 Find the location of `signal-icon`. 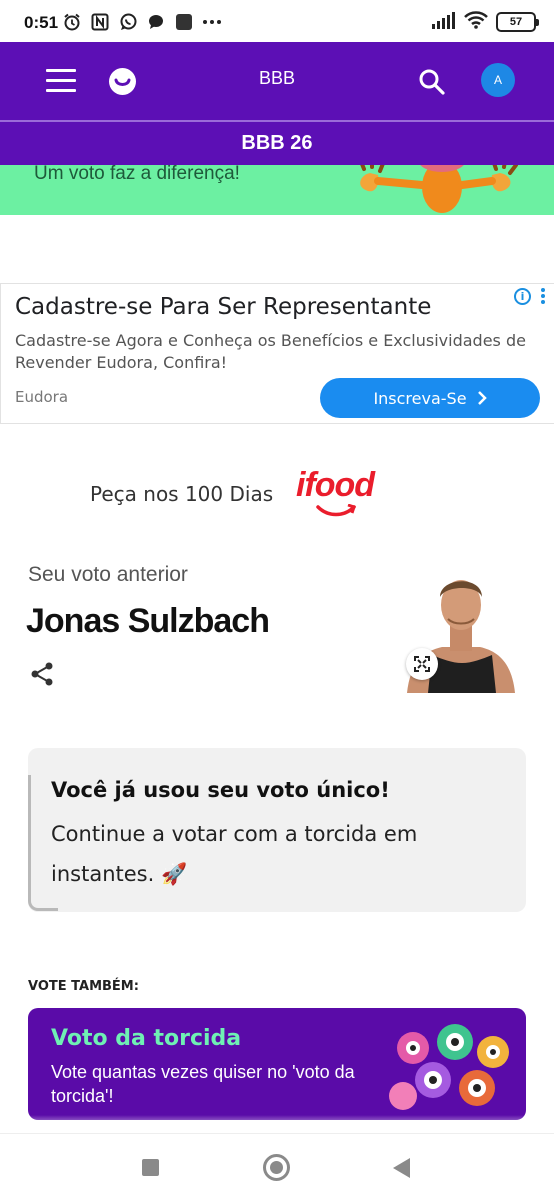

signal-icon is located at coordinates (444, 22).